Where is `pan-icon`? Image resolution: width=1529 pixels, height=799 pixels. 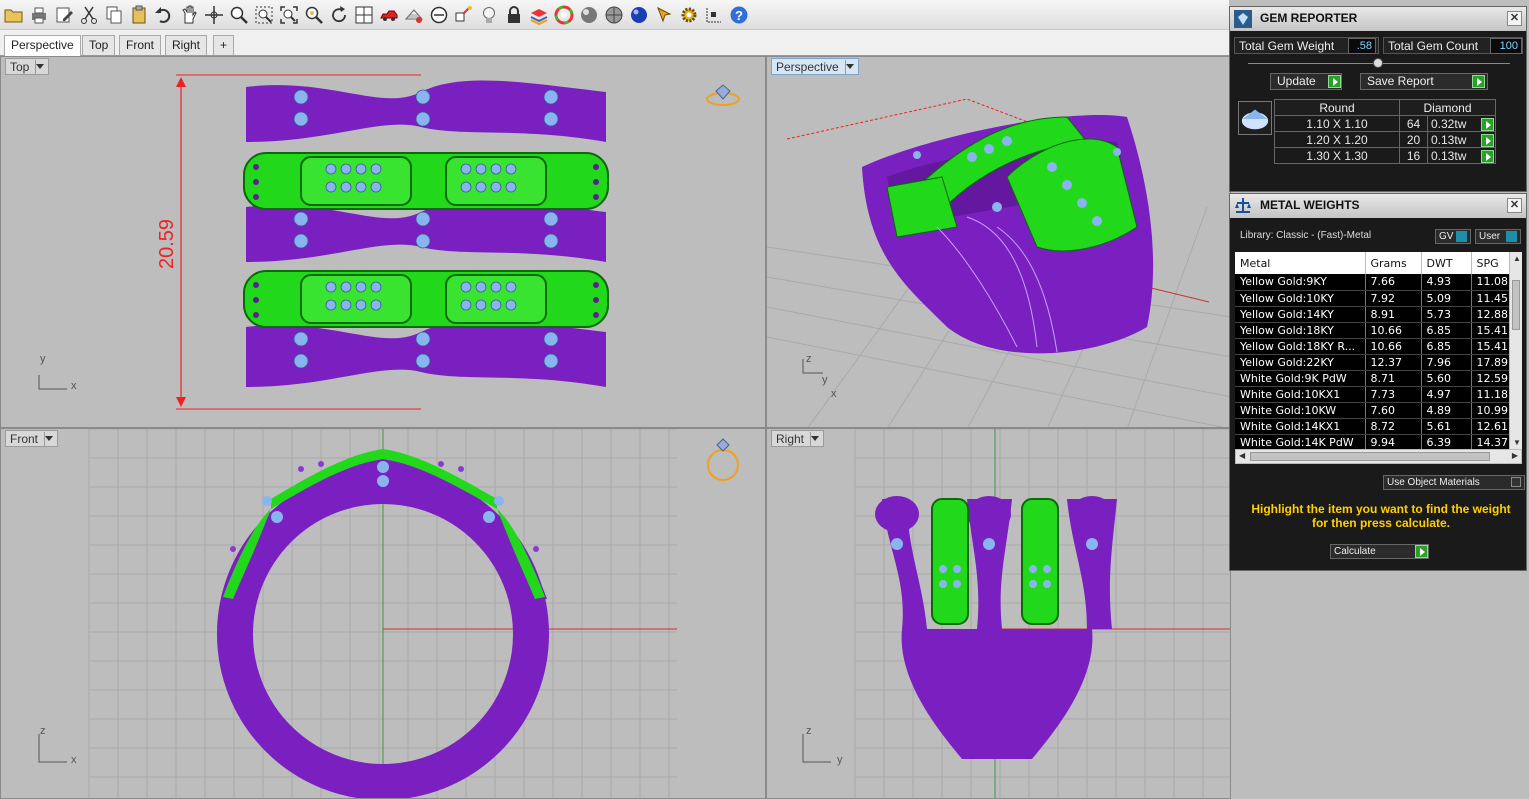
pan-icon is located at coordinates (188, 14).